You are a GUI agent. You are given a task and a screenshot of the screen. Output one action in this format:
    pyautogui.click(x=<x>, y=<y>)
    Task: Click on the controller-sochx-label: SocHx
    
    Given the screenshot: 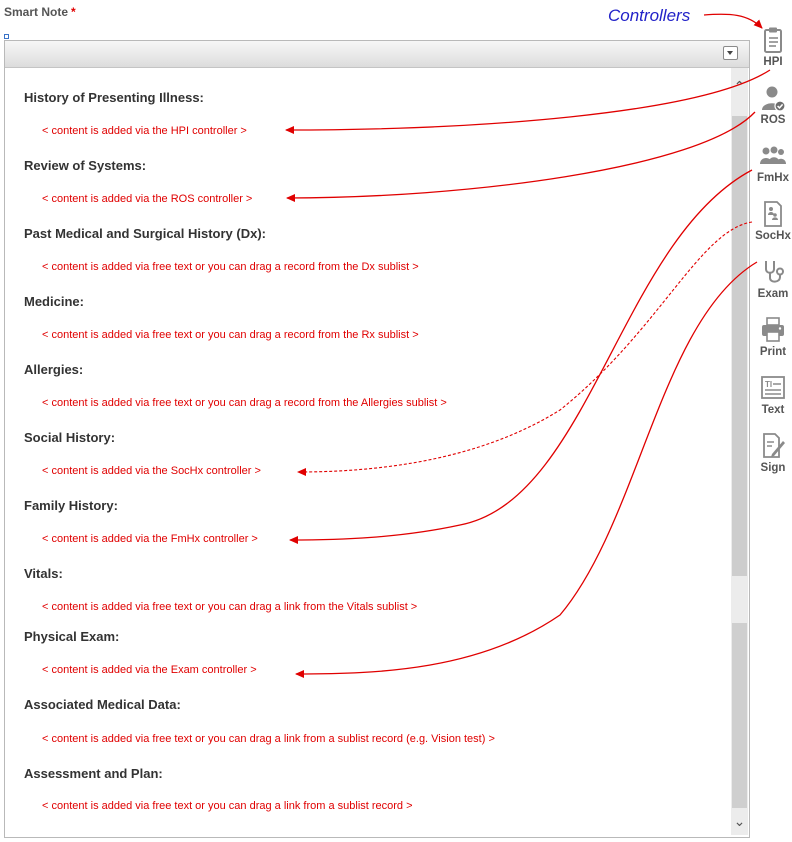 What is the action you would take?
    pyautogui.click(x=773, y=236)
    